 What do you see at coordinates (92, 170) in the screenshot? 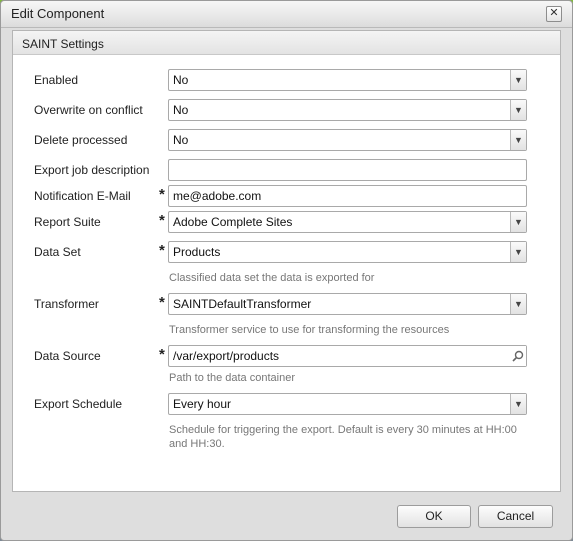
I see `export-description-label: Export job description` at bounding box center [92, 170].